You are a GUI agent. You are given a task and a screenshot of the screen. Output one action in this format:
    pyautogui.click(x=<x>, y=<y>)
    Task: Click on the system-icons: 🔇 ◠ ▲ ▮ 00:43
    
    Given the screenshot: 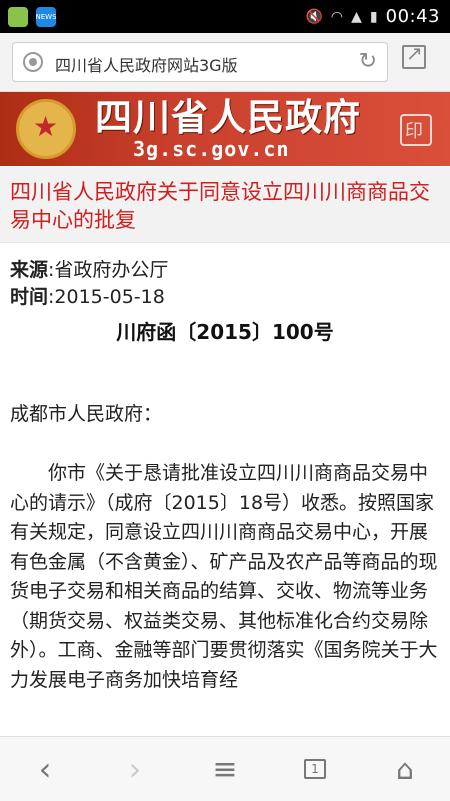 What is the action you would take?
    pyautogui.click(x=372, y=16)
    